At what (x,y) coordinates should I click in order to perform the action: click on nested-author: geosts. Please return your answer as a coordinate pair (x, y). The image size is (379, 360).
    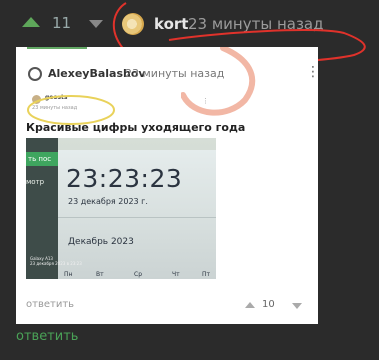
    Looking at the image, I should click on (56, 97).